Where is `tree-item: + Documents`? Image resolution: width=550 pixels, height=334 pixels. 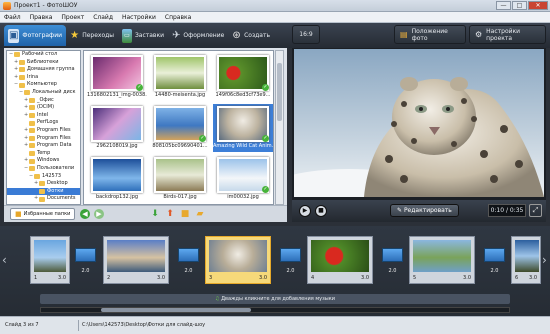
tree-item: + Documents is located at coordinates (43, 199).